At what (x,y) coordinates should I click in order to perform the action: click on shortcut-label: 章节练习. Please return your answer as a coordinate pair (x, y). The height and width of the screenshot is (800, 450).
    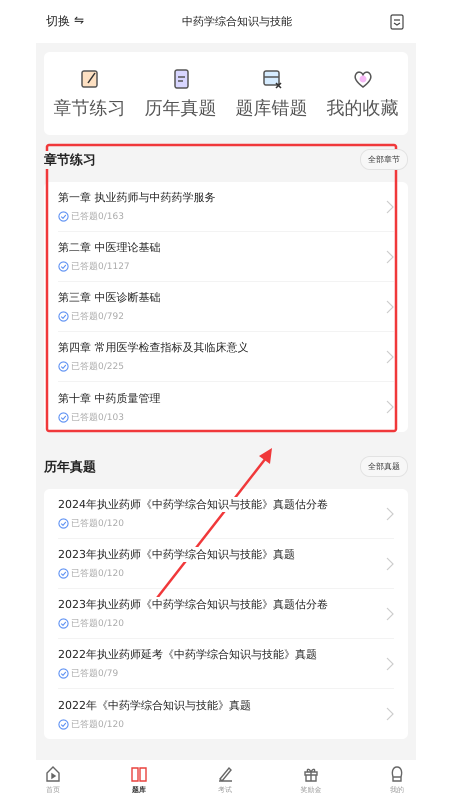
    Looking at the image, I should click on (90, 108).